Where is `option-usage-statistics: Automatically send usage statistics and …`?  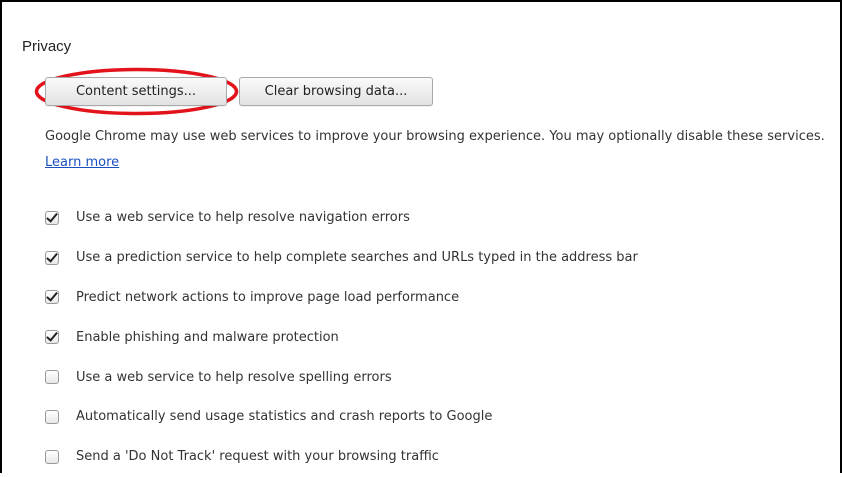 option-usage-statistics: Automatically send usage statistics and … is located at coordinates (341, 417).